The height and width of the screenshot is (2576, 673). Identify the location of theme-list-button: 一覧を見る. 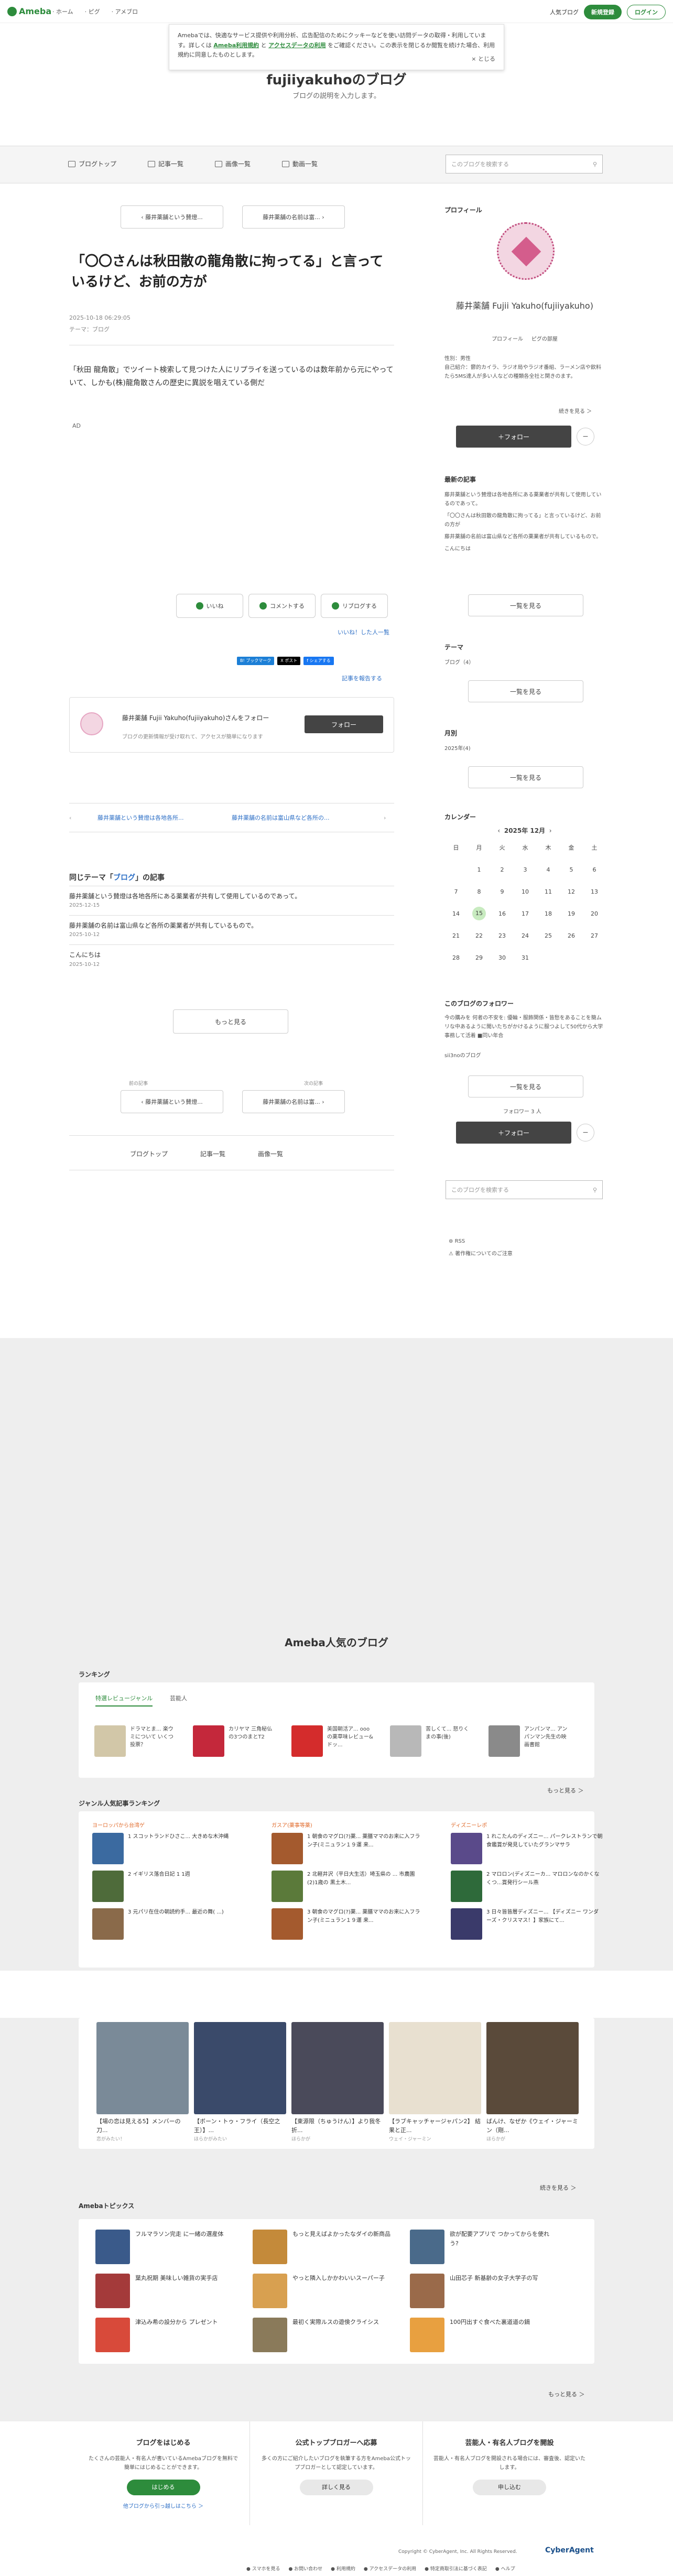
(525, 691).